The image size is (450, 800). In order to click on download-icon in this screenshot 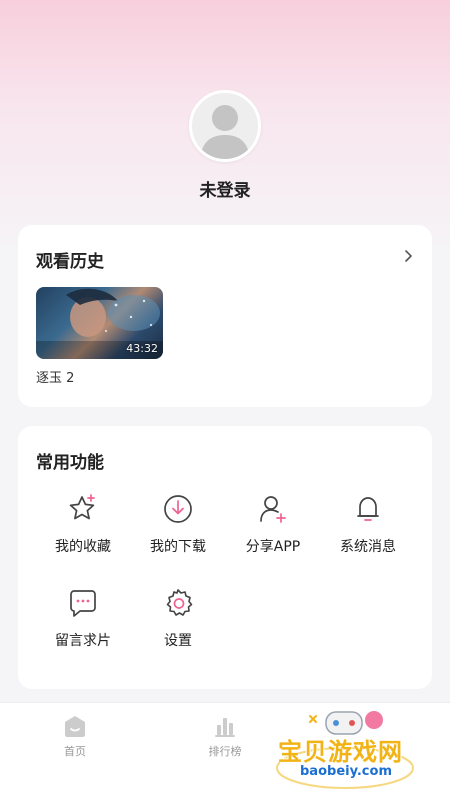, I will do `click(178, 509)`.